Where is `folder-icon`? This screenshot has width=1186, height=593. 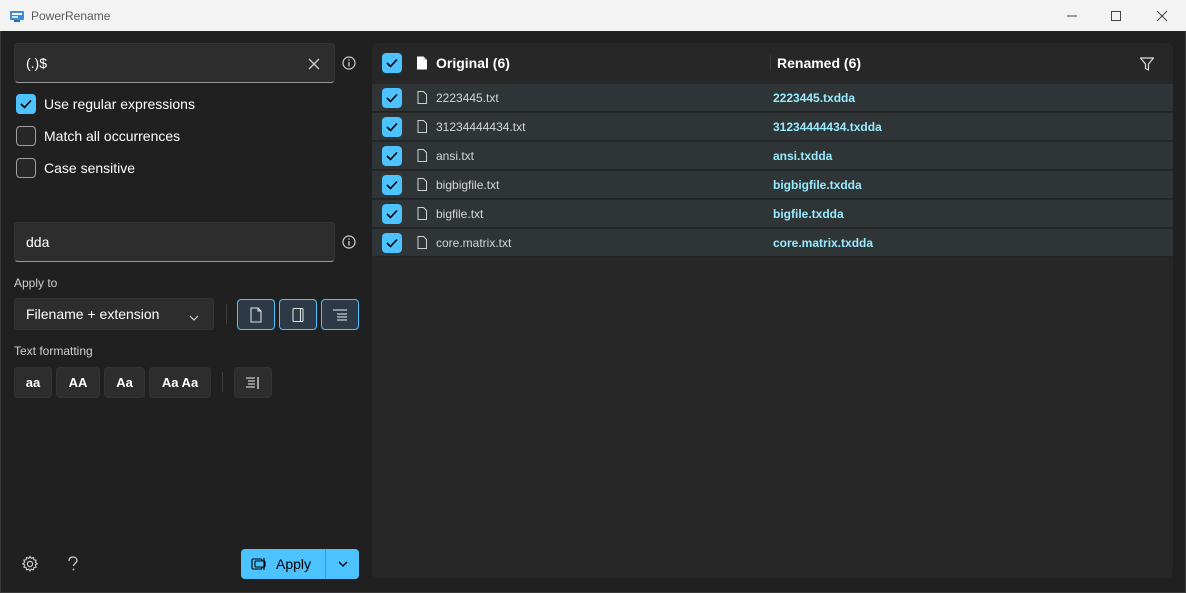 folder-icon is located at coordinates (298, 314).